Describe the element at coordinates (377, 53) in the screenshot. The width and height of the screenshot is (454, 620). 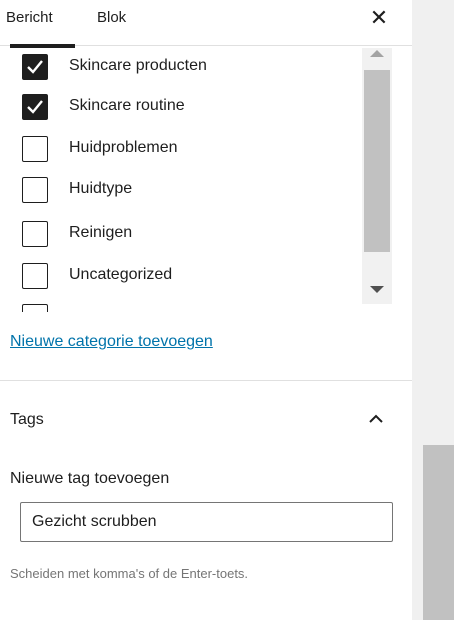
I see `scroll-up-arrow-icon` at that location.